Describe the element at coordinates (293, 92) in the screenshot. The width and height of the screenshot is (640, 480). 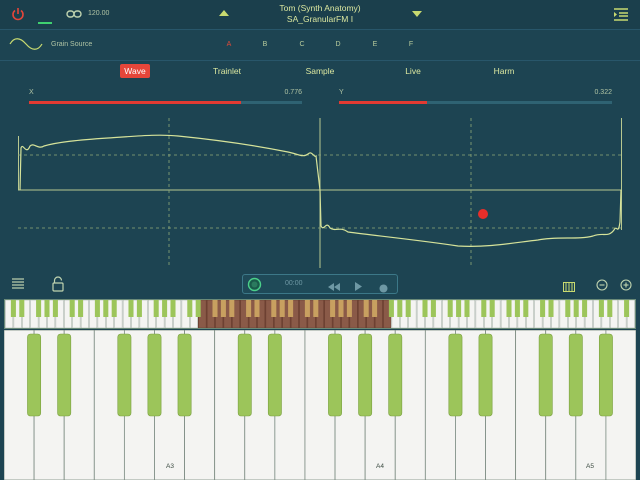
I see `x-slider-value: 0.776` at that location.